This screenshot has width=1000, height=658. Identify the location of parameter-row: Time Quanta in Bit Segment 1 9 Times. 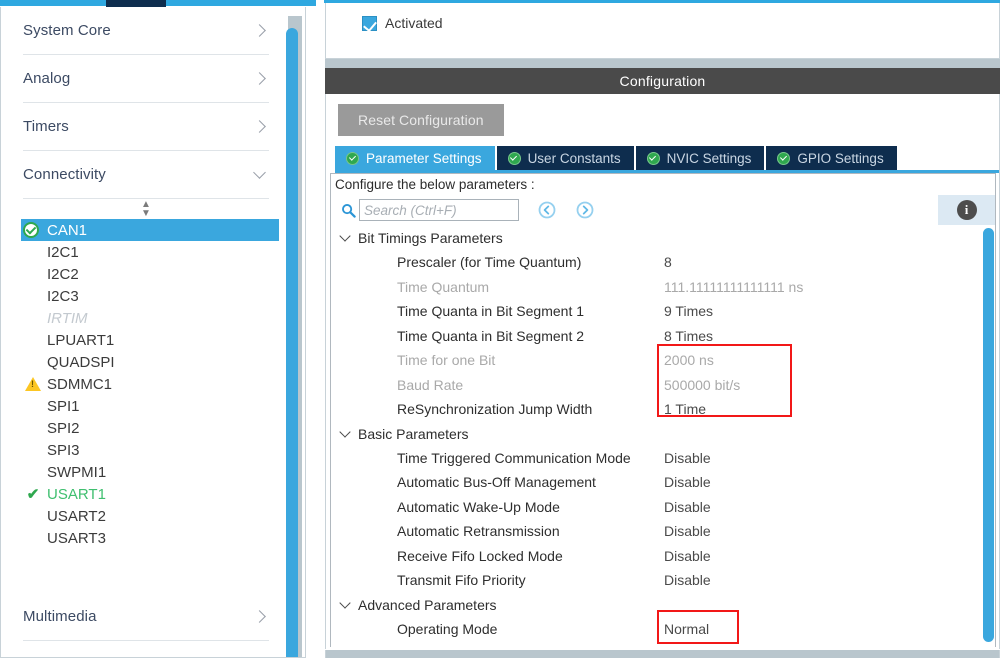
(652, 311).